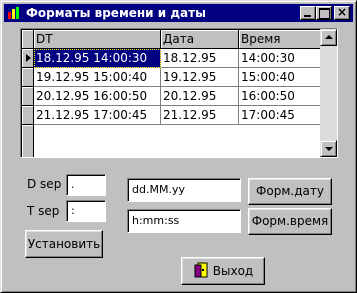  What do you see at coordinates (280, 115) in the screenshot?
I see `table-cell-time: 17:00:45` at bounding box center [280, 115].